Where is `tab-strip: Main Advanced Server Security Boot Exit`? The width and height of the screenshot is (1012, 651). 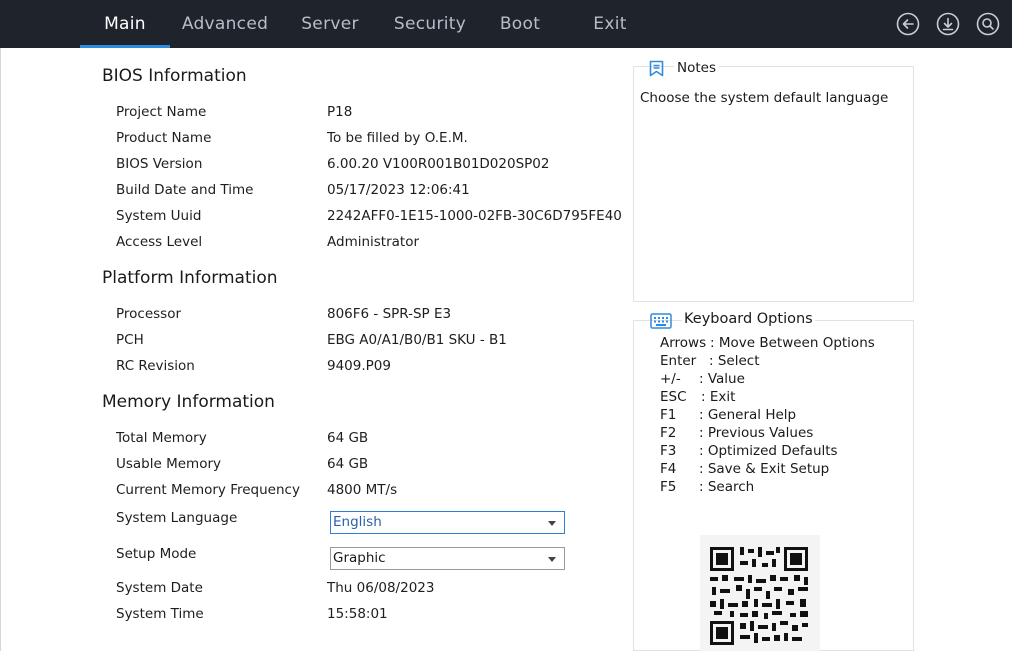
tab-strip: Main Advanced Server Security Boot Exit is located at coordinates (370, 24).